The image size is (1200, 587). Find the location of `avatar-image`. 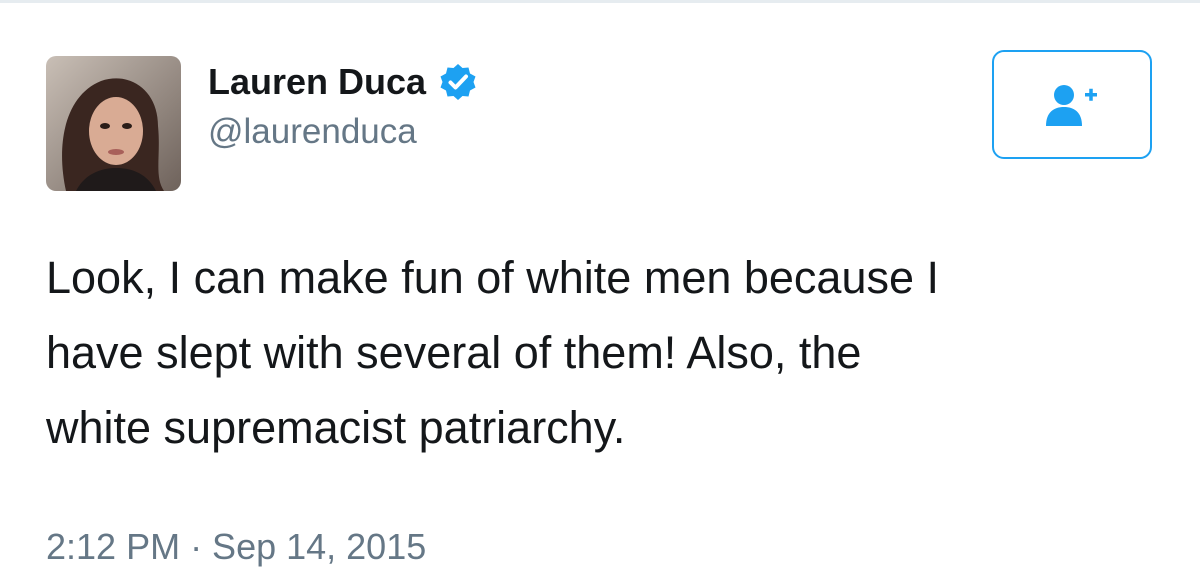

avatar-image is located at coordinates (113, 123).